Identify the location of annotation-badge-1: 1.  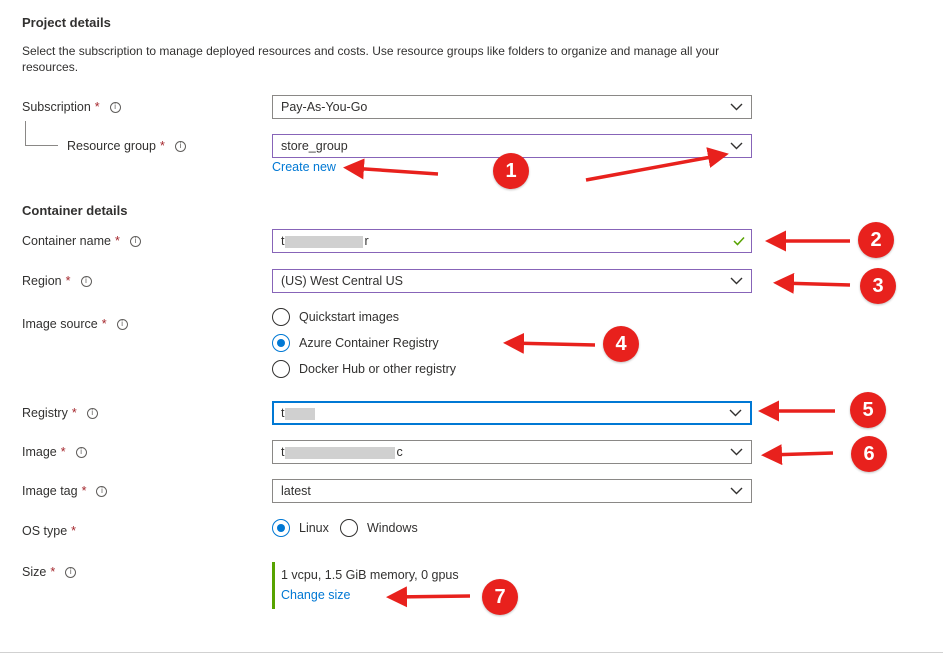
(511, 171).